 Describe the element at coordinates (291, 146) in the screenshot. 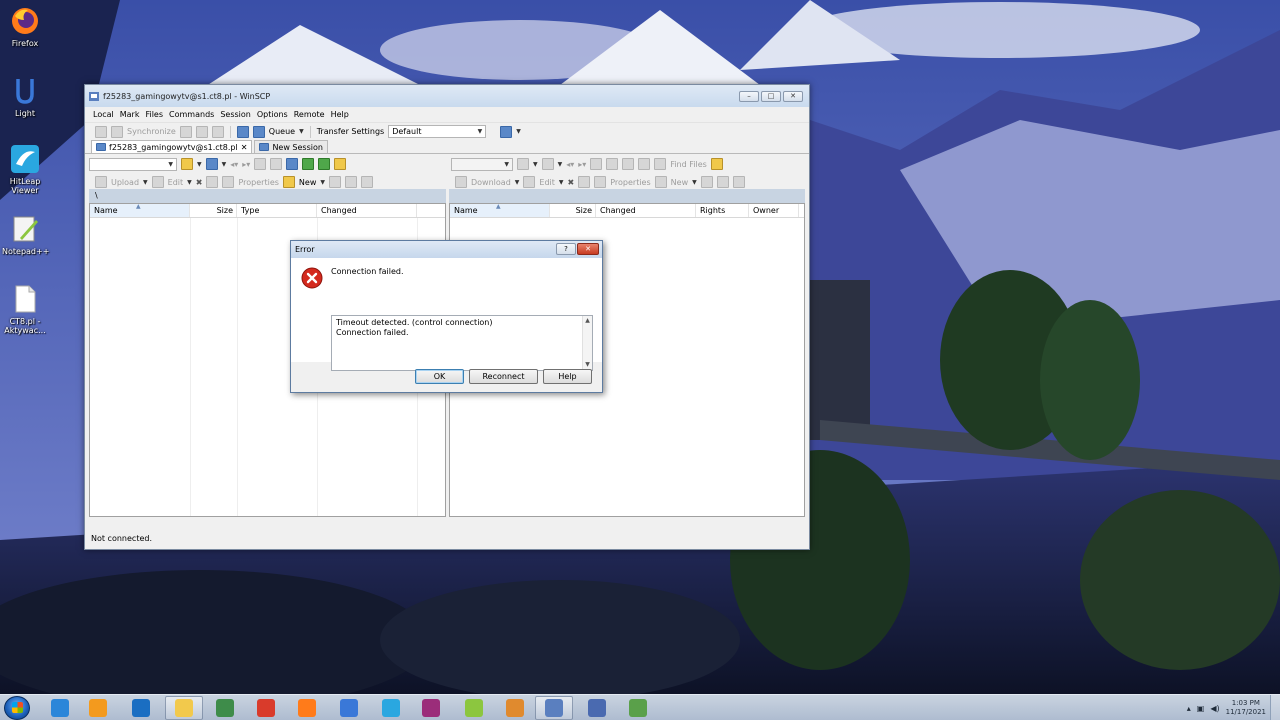

I see `tab-new-session: New Session` at that location.